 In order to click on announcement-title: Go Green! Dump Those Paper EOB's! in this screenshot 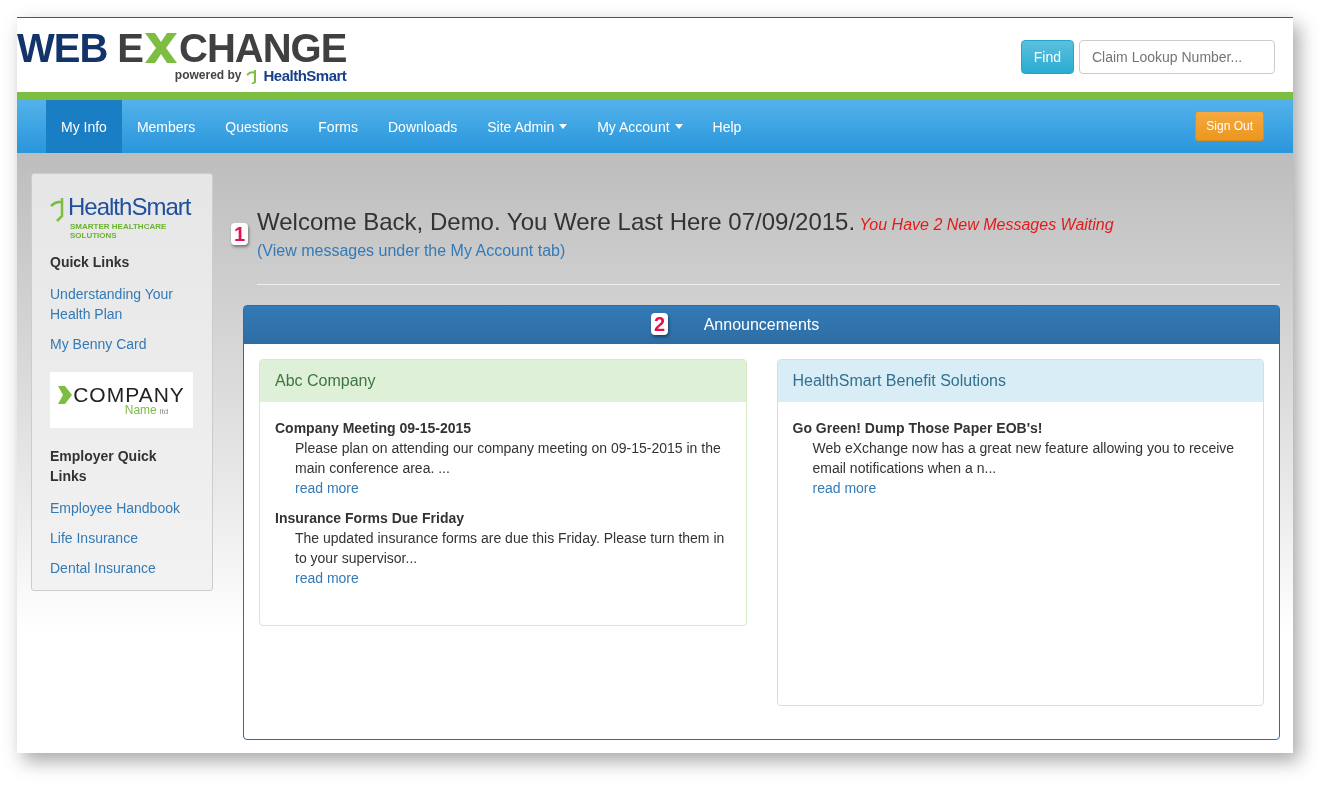, I will do `click(918, 428)`.